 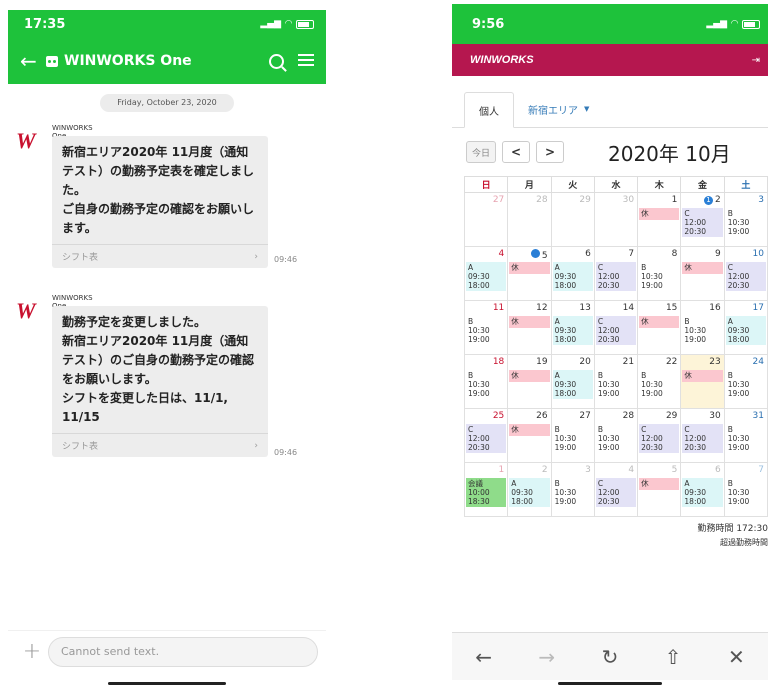 I want to click on today-button: 今日, so click(x=481, y=152).